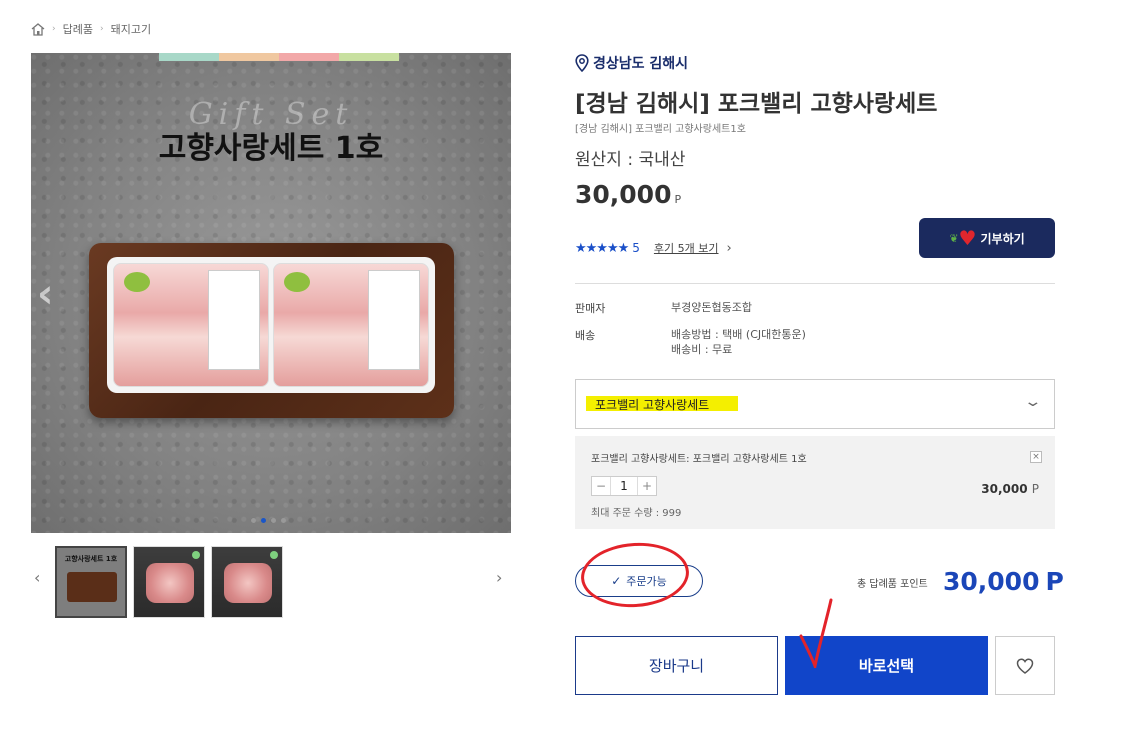 The width and height of the screenshot is (1126, 739). Describe the element at coordinates (585, 335) in the screenshot. I see `shipping-label: 배송` at that location.